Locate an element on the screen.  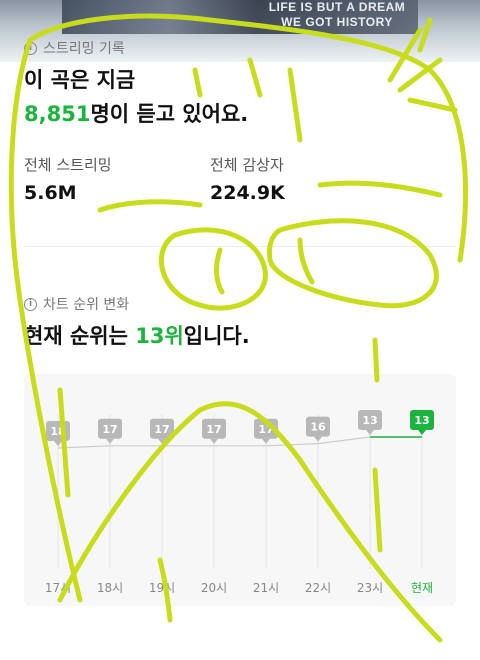
streaming-headline-line1: 이 곡은 지금 is located at coordinates (80, 80).